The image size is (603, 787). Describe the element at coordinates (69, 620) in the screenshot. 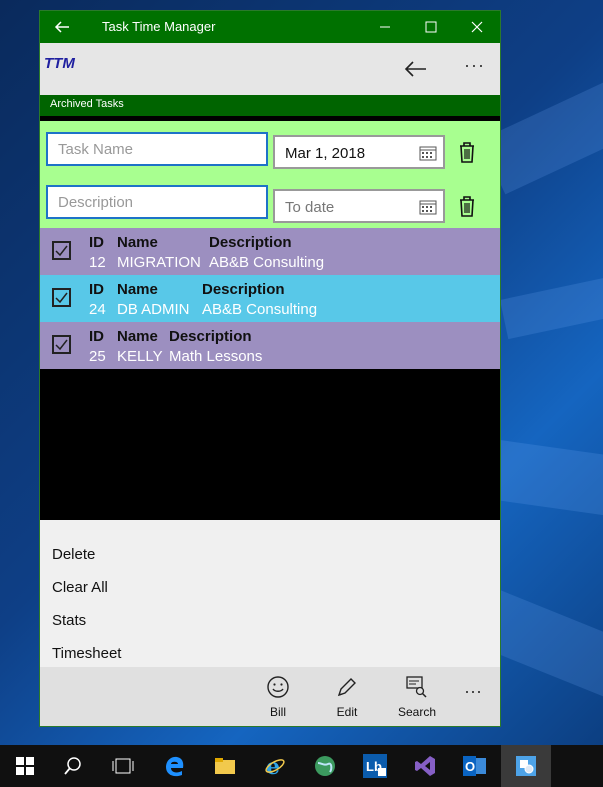

I see `menu-item-stats: Stats` at that location.